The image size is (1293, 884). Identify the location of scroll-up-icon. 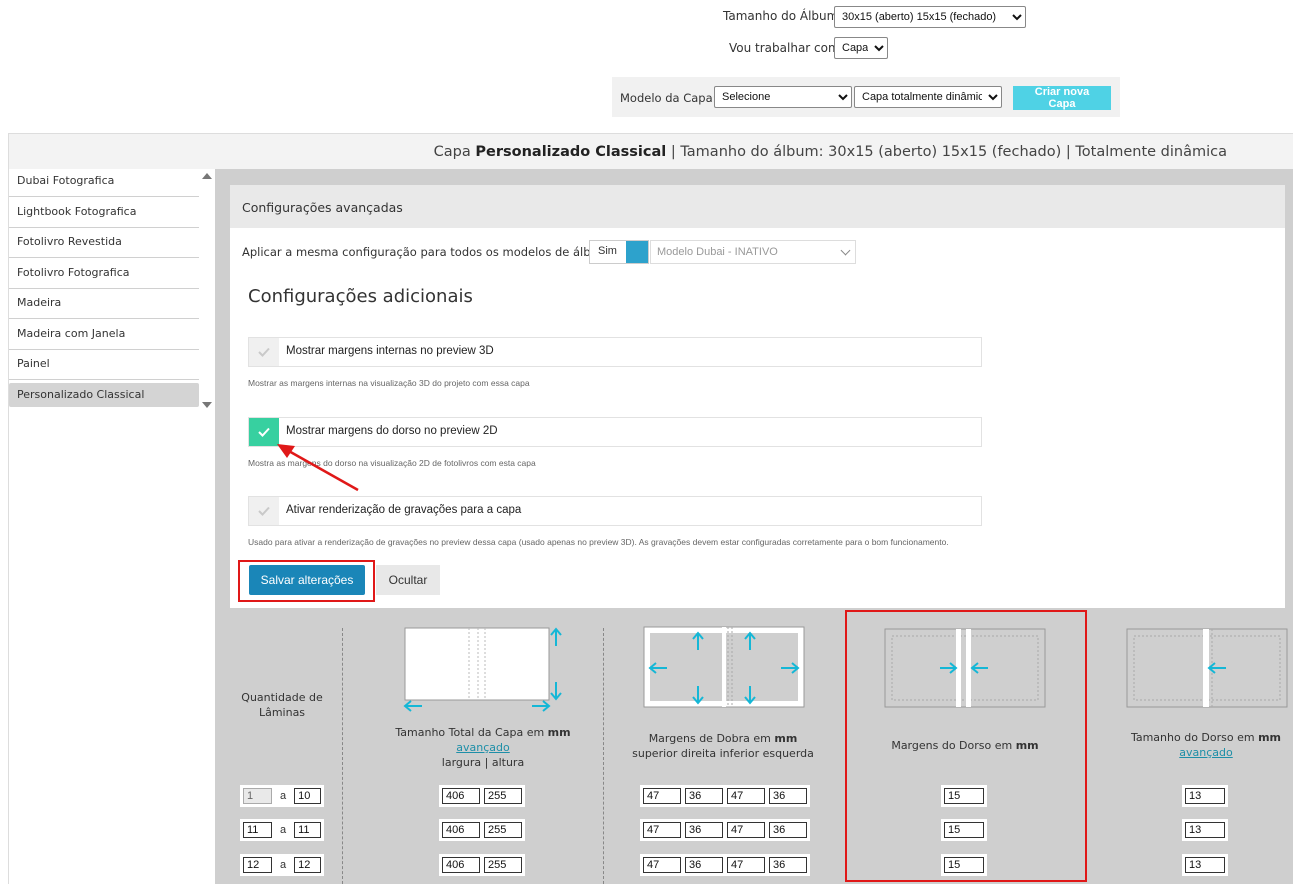
(207, 176).